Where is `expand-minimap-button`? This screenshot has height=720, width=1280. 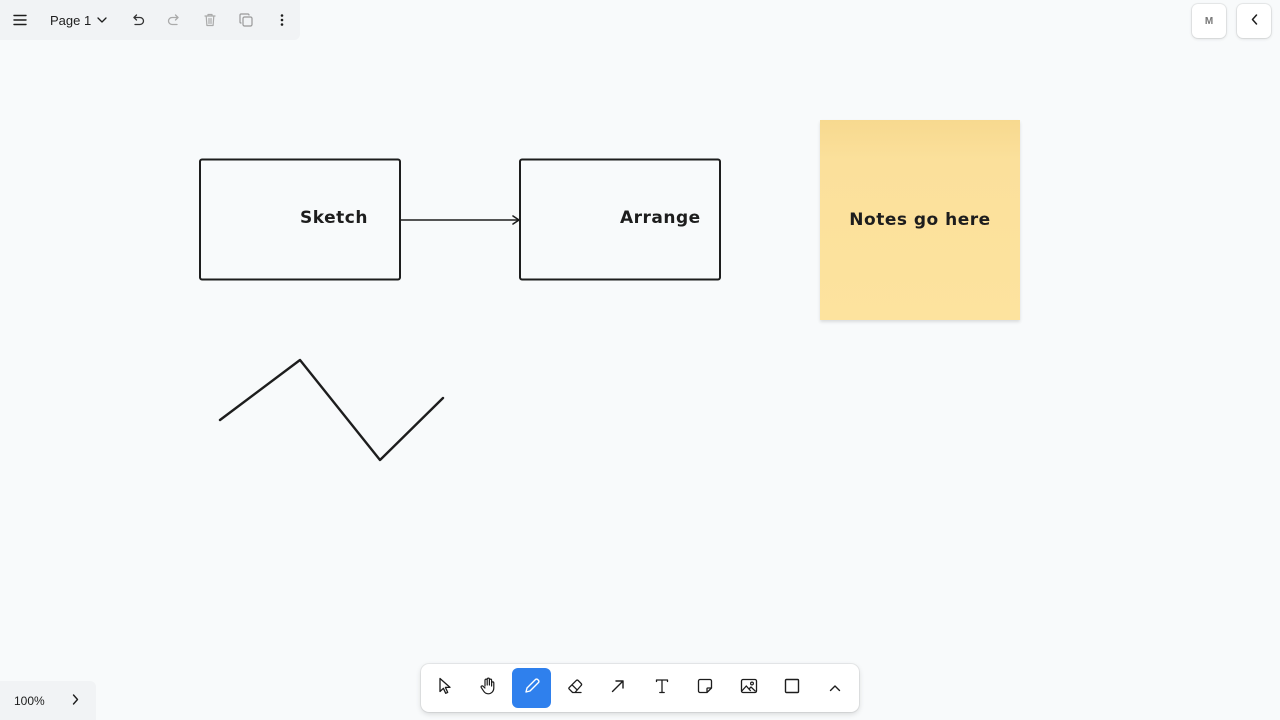
expand-minimap-button is located at coordinates (75, 700).